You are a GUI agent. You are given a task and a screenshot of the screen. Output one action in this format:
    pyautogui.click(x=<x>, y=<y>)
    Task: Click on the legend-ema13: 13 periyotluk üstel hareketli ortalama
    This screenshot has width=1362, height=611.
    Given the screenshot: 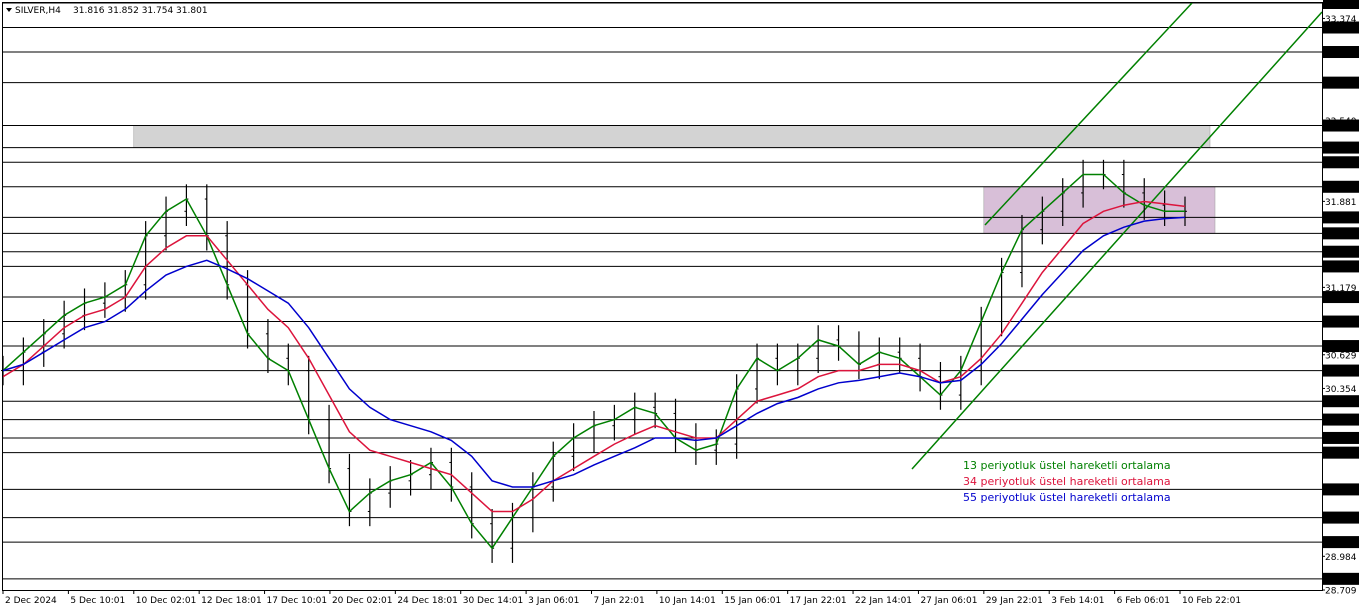 What is the action you would take?
    pyautogui.click(x=1067, y=465)
    